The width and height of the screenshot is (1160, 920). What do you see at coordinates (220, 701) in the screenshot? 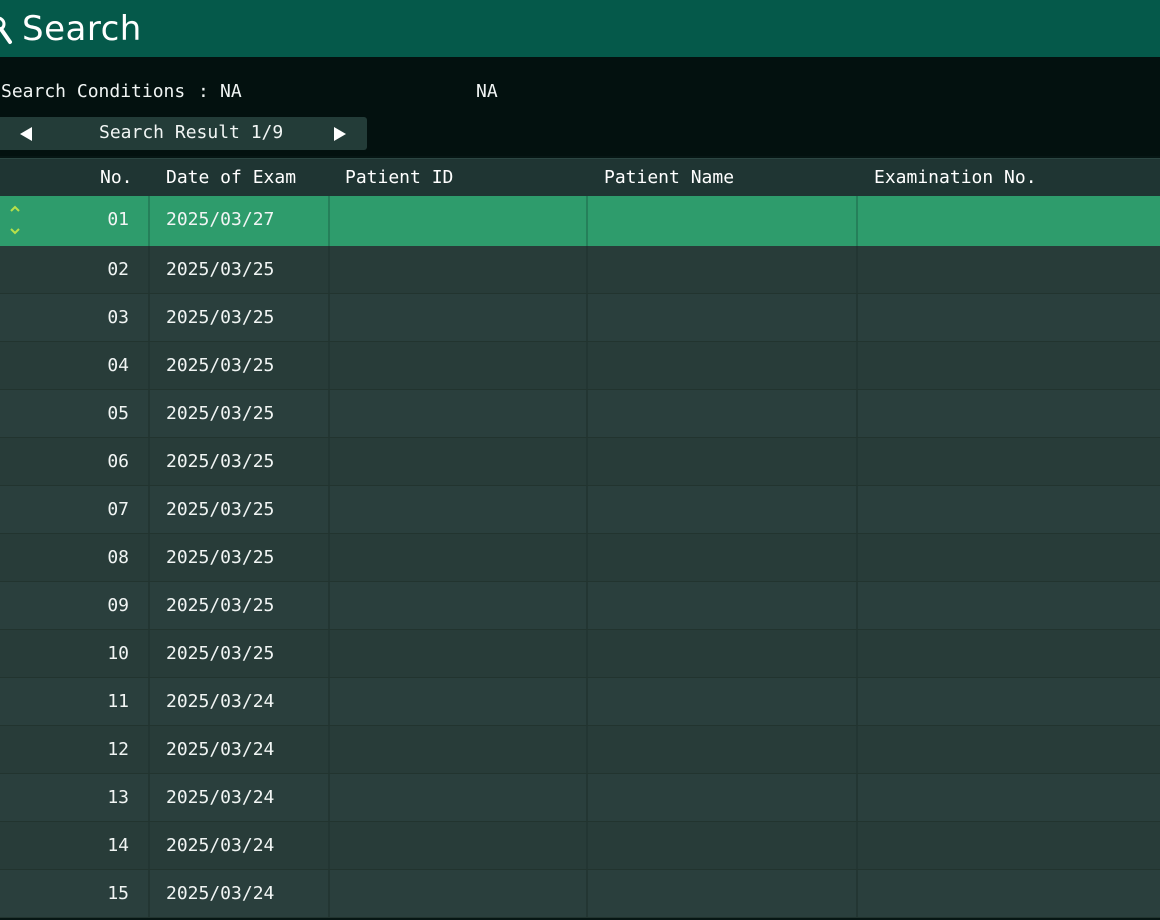
I see `exam-date: 2025/03/24` at bounding box center [220, 701].